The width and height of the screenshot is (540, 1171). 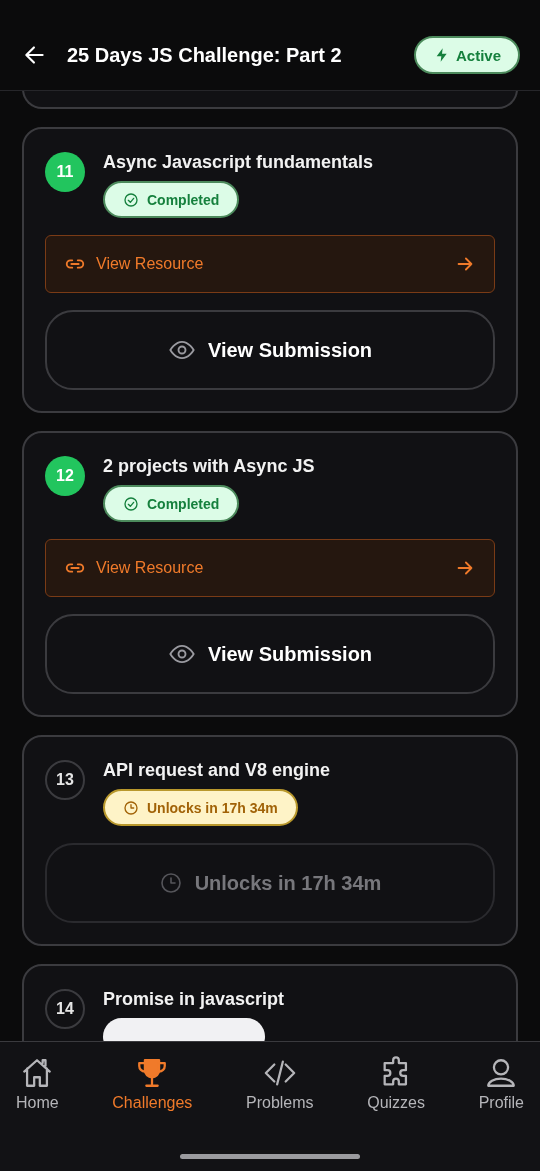 What do you see at coordinates (65, 476) in the screenshot?
I see `day-number: 12` at bounding box center [65, 476].